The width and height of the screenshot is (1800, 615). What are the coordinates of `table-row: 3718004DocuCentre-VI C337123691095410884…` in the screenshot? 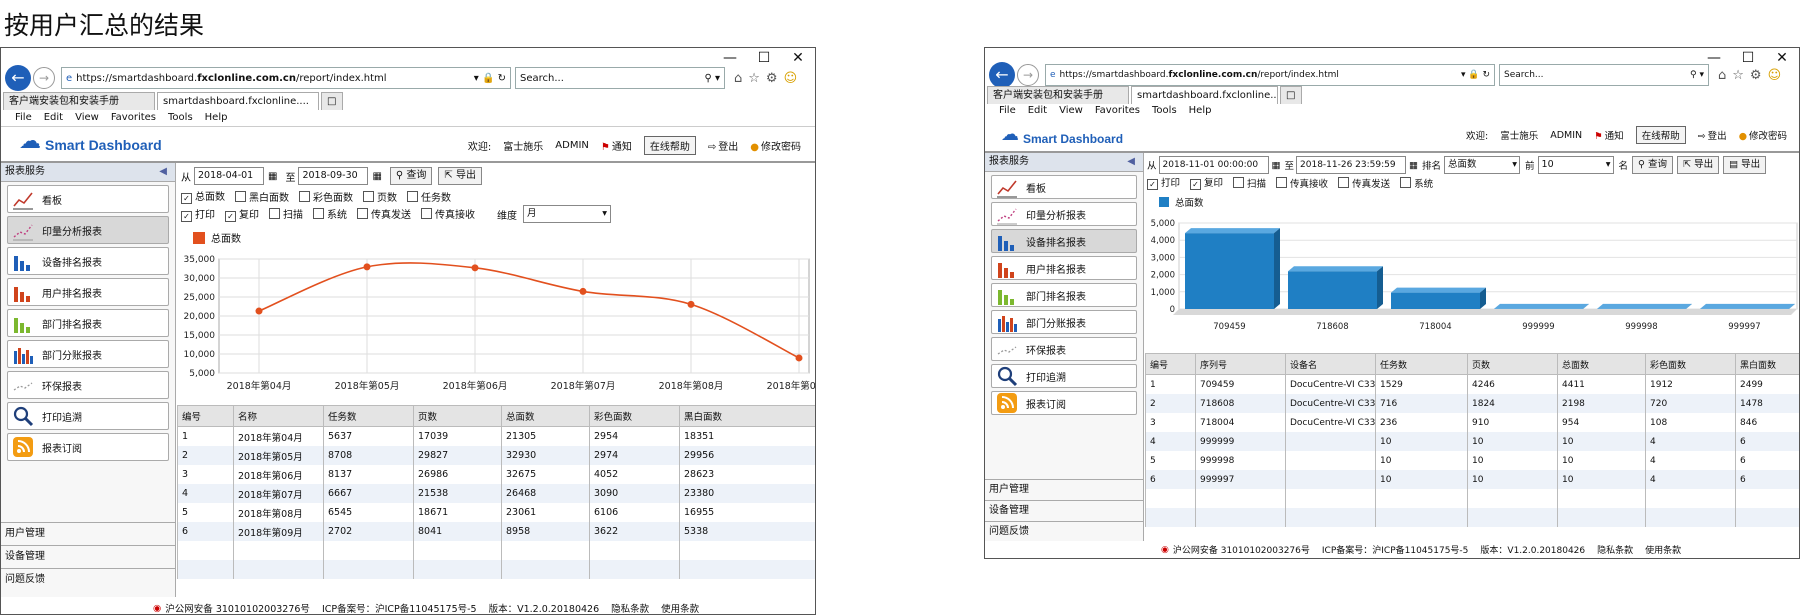 It's located at (1472, 422).